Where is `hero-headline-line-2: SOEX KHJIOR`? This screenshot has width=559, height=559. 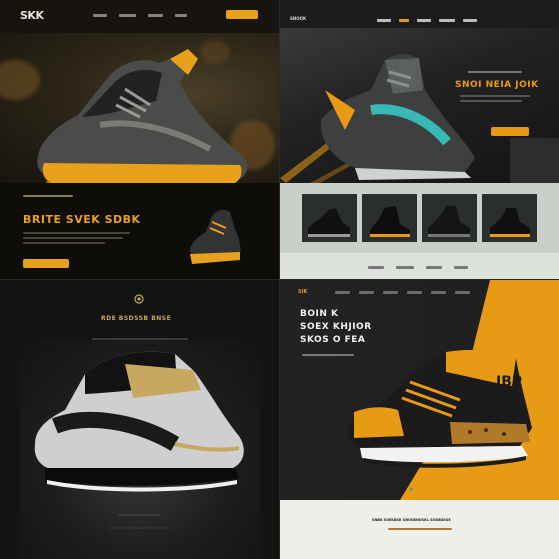 hero-headline-line-2: SOEX KHJIOR is located at coordinates (336, 327).